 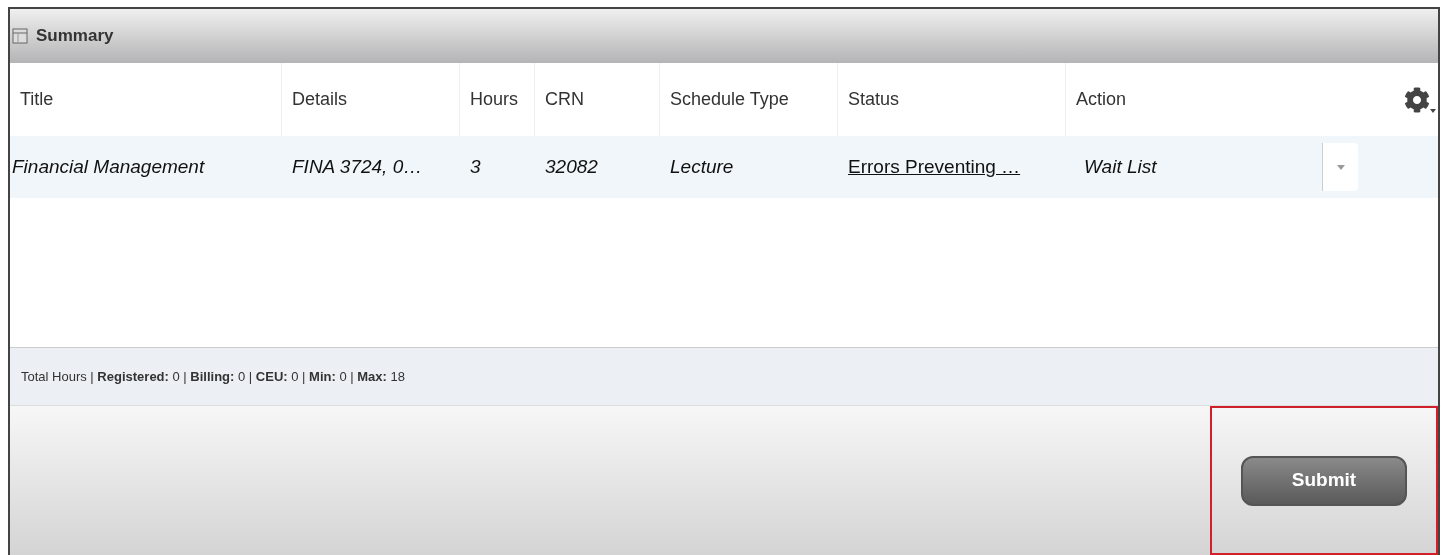 I want to click on column-header: Action, so click(x=1194, y=99).